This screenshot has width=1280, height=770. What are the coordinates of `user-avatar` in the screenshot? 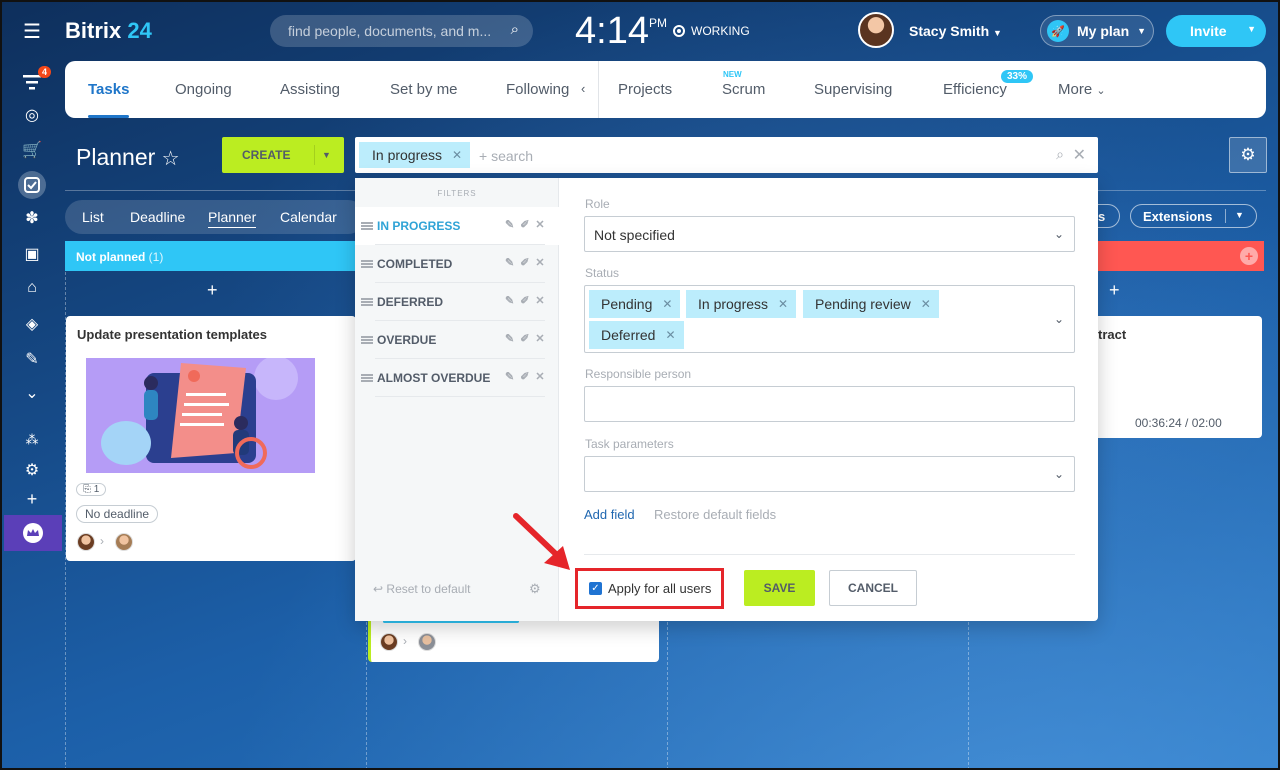 It's located at (876, 30).